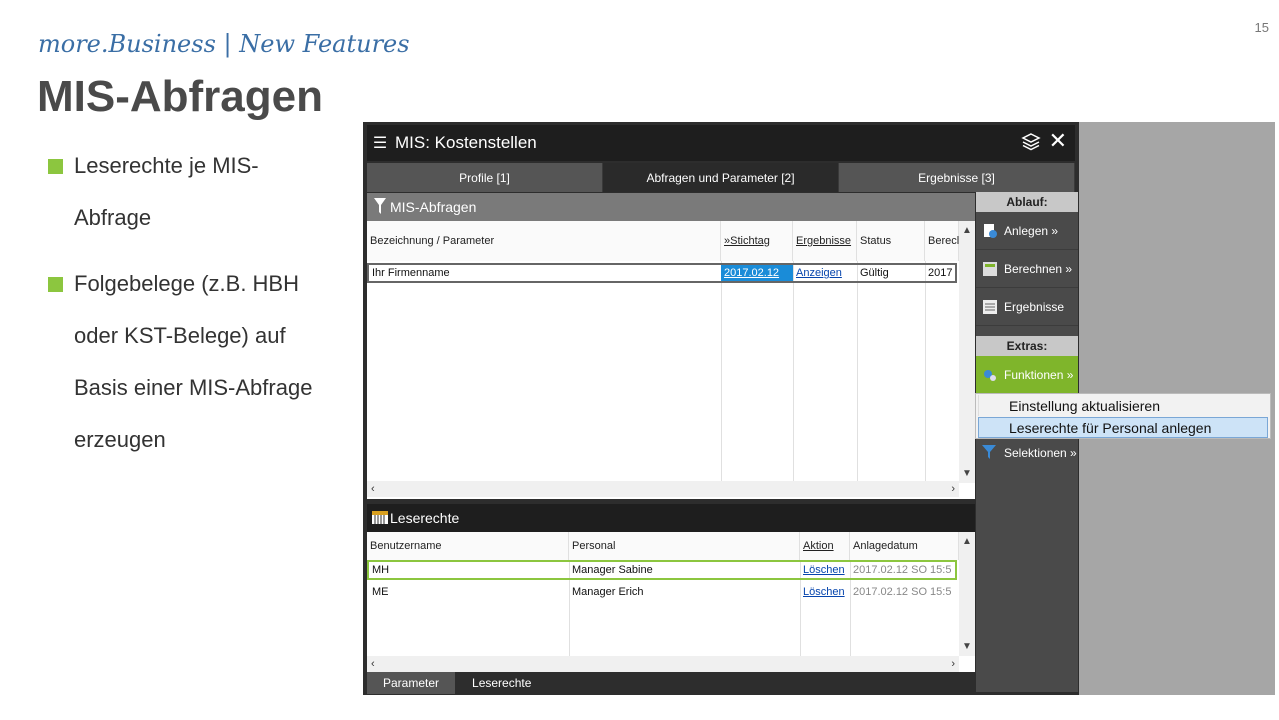 Image resolution: width=1279 pixels, height=720 pixels. Describe the element at coordinates (502, 683) in the screenshot. I see `tab-permissions: Leserechte` at that location.